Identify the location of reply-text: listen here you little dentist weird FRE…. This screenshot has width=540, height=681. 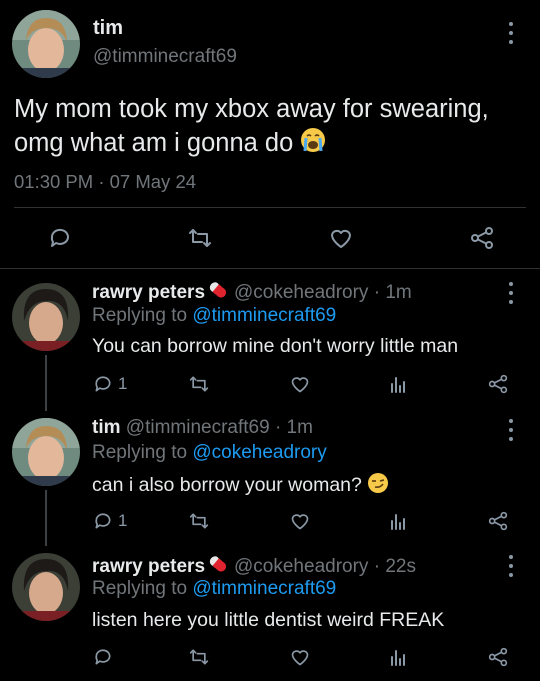
(268, 620).